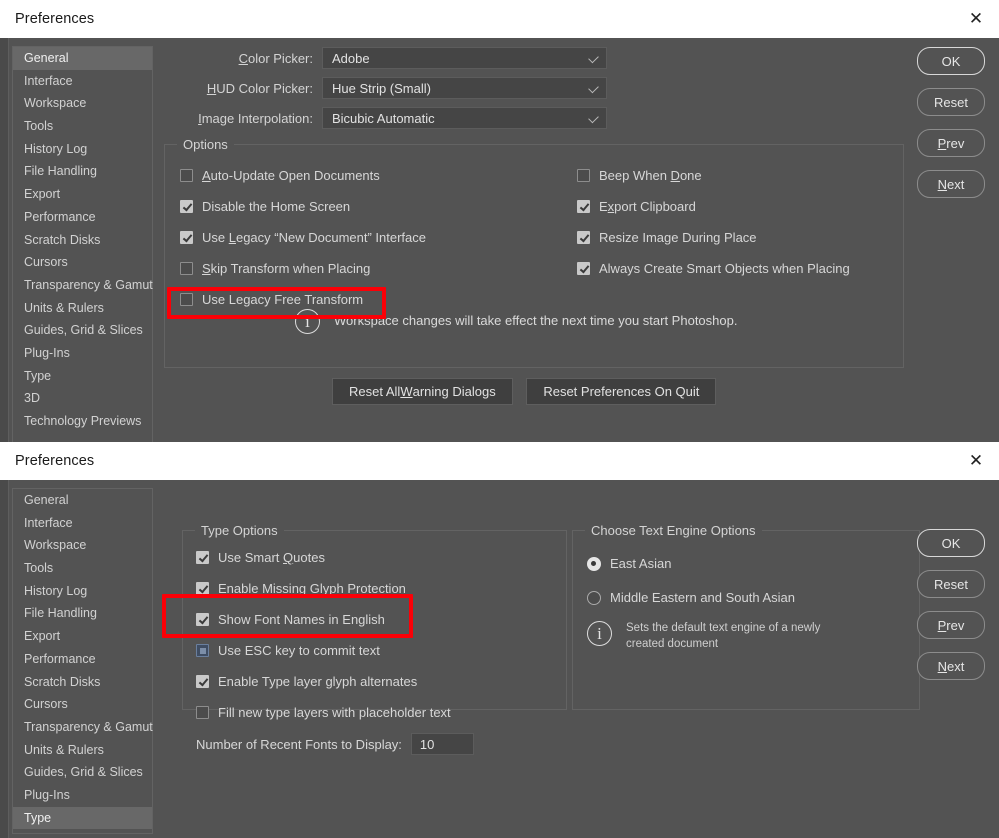  What do you see at coordinates (259, 88) in the screenshot?
I see `hud-color-picker-label: HUD Color Picker:` at bounding box center [259, 88].